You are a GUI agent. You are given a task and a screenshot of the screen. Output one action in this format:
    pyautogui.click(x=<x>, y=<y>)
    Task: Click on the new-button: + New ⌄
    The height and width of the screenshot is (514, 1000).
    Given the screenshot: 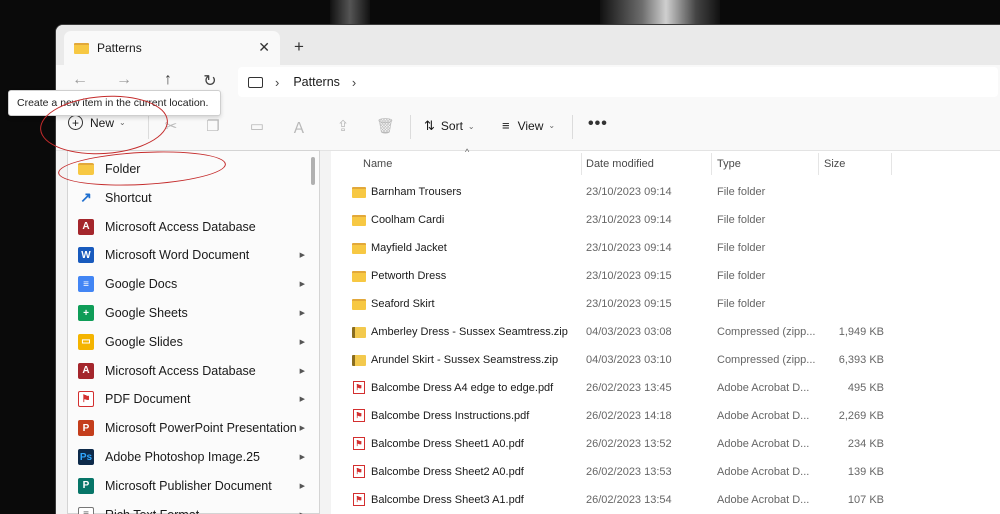 What is the action you would take?
    pyautogui.click(x=97, y=122)
    